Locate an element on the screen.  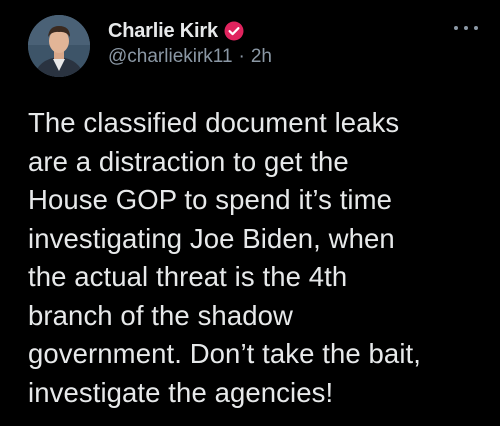
tweet-text-line: the actual threat is the 4th is located at coordinates (188, 276).